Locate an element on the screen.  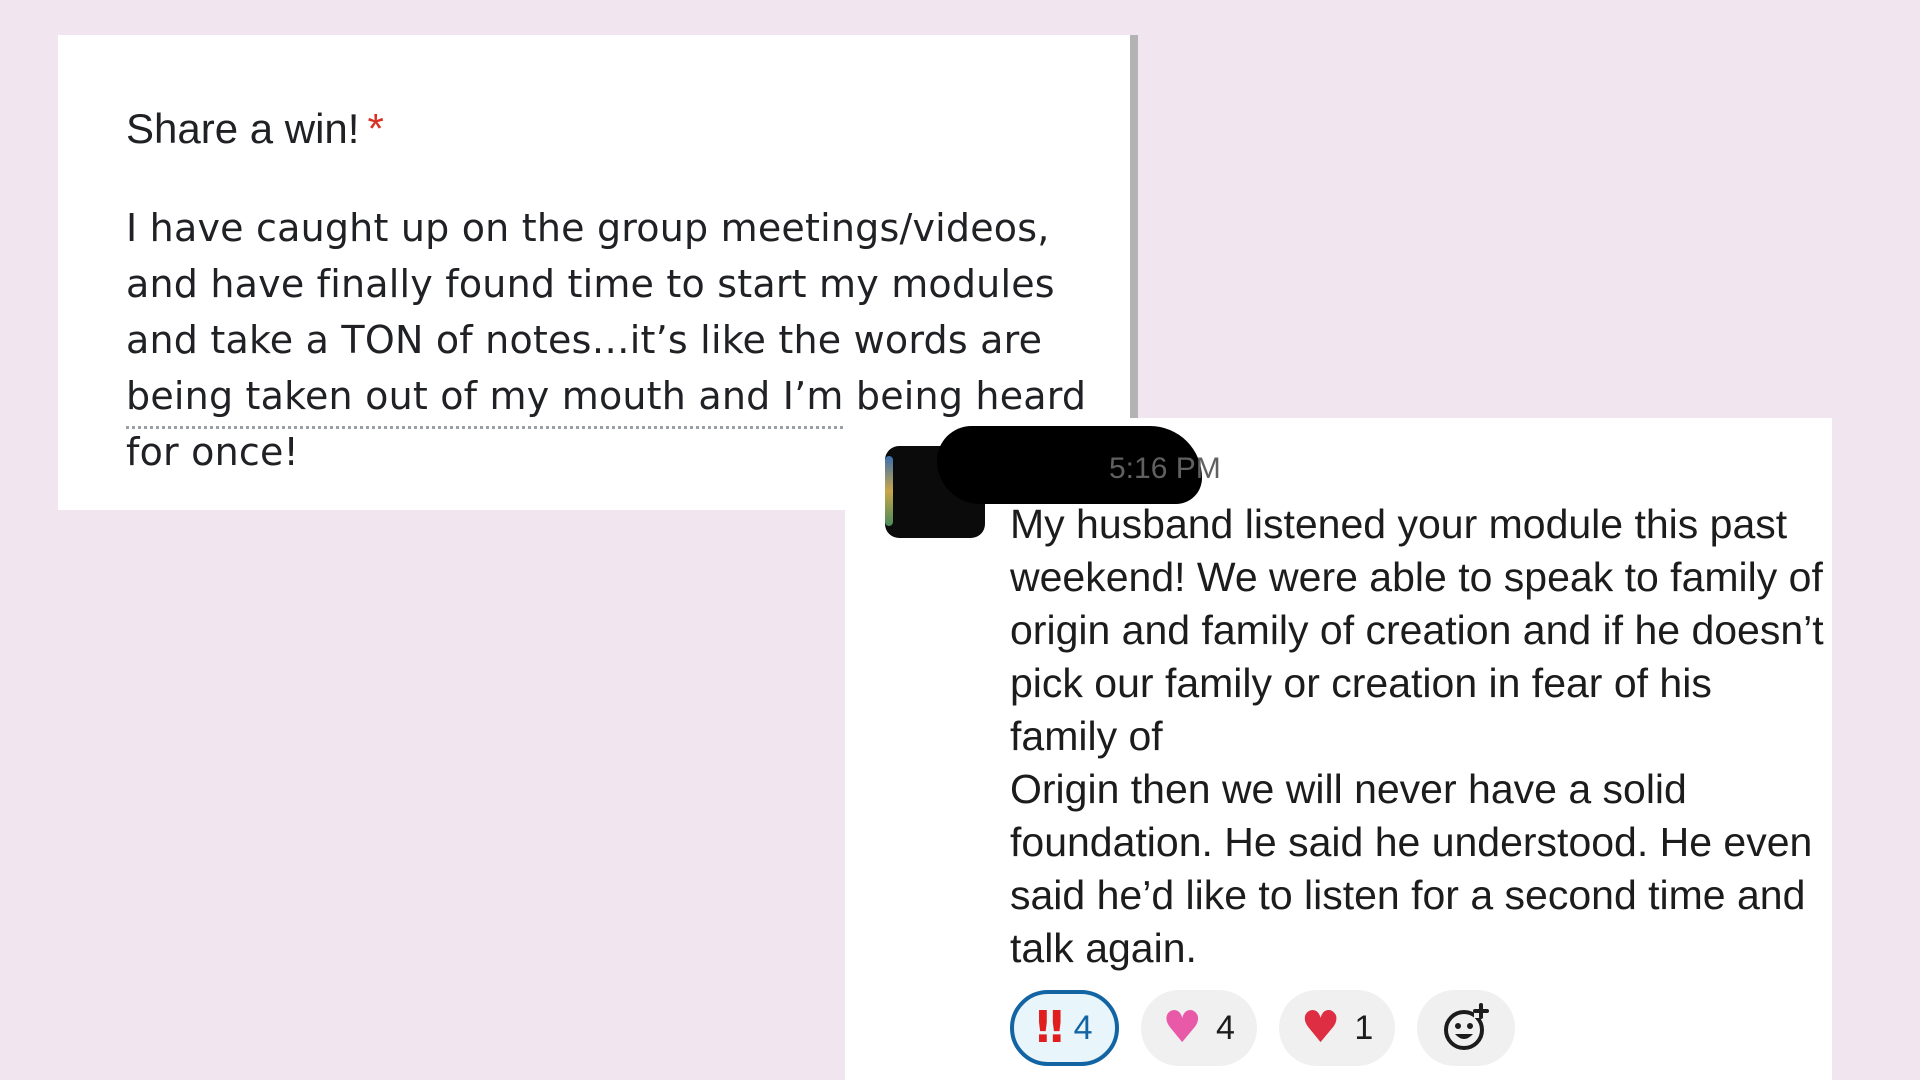
sparkling-heart-icon: ♥ is located at coordinates (1182, 1027).